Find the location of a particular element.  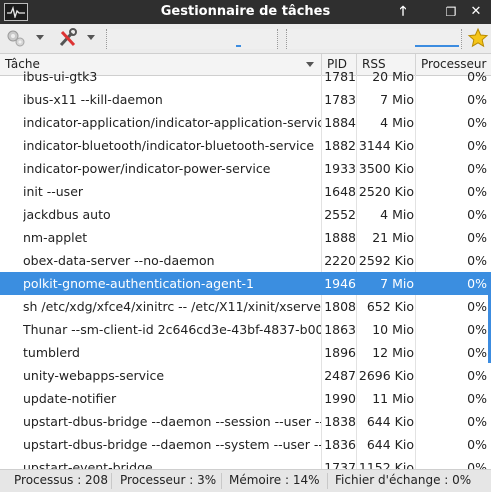

toolbar is located at coordinates (245, 39).